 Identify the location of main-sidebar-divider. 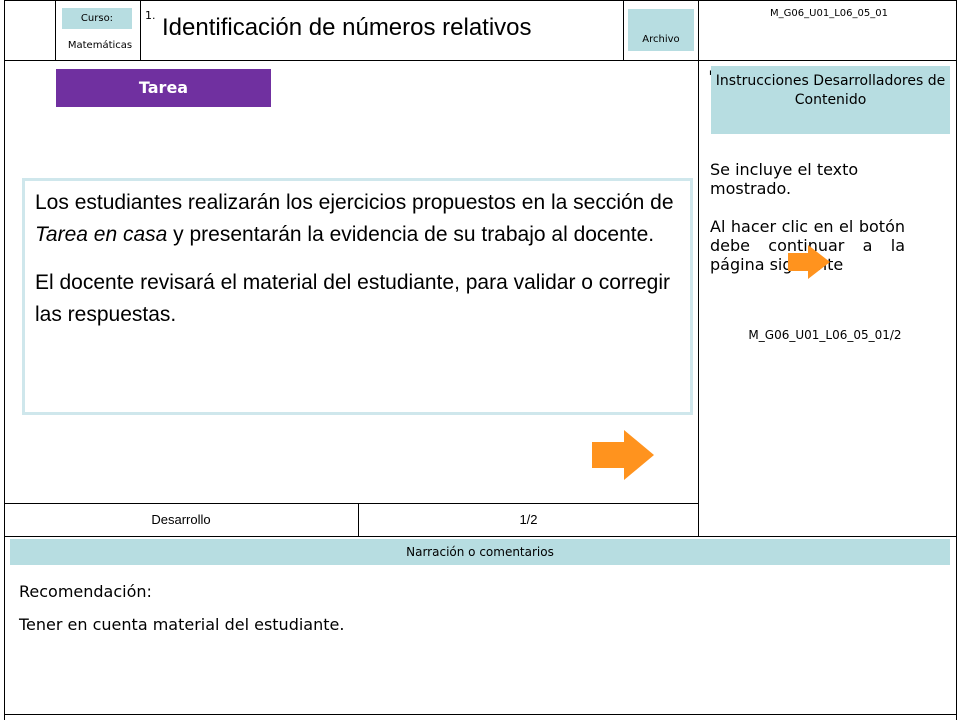
(698, 268).